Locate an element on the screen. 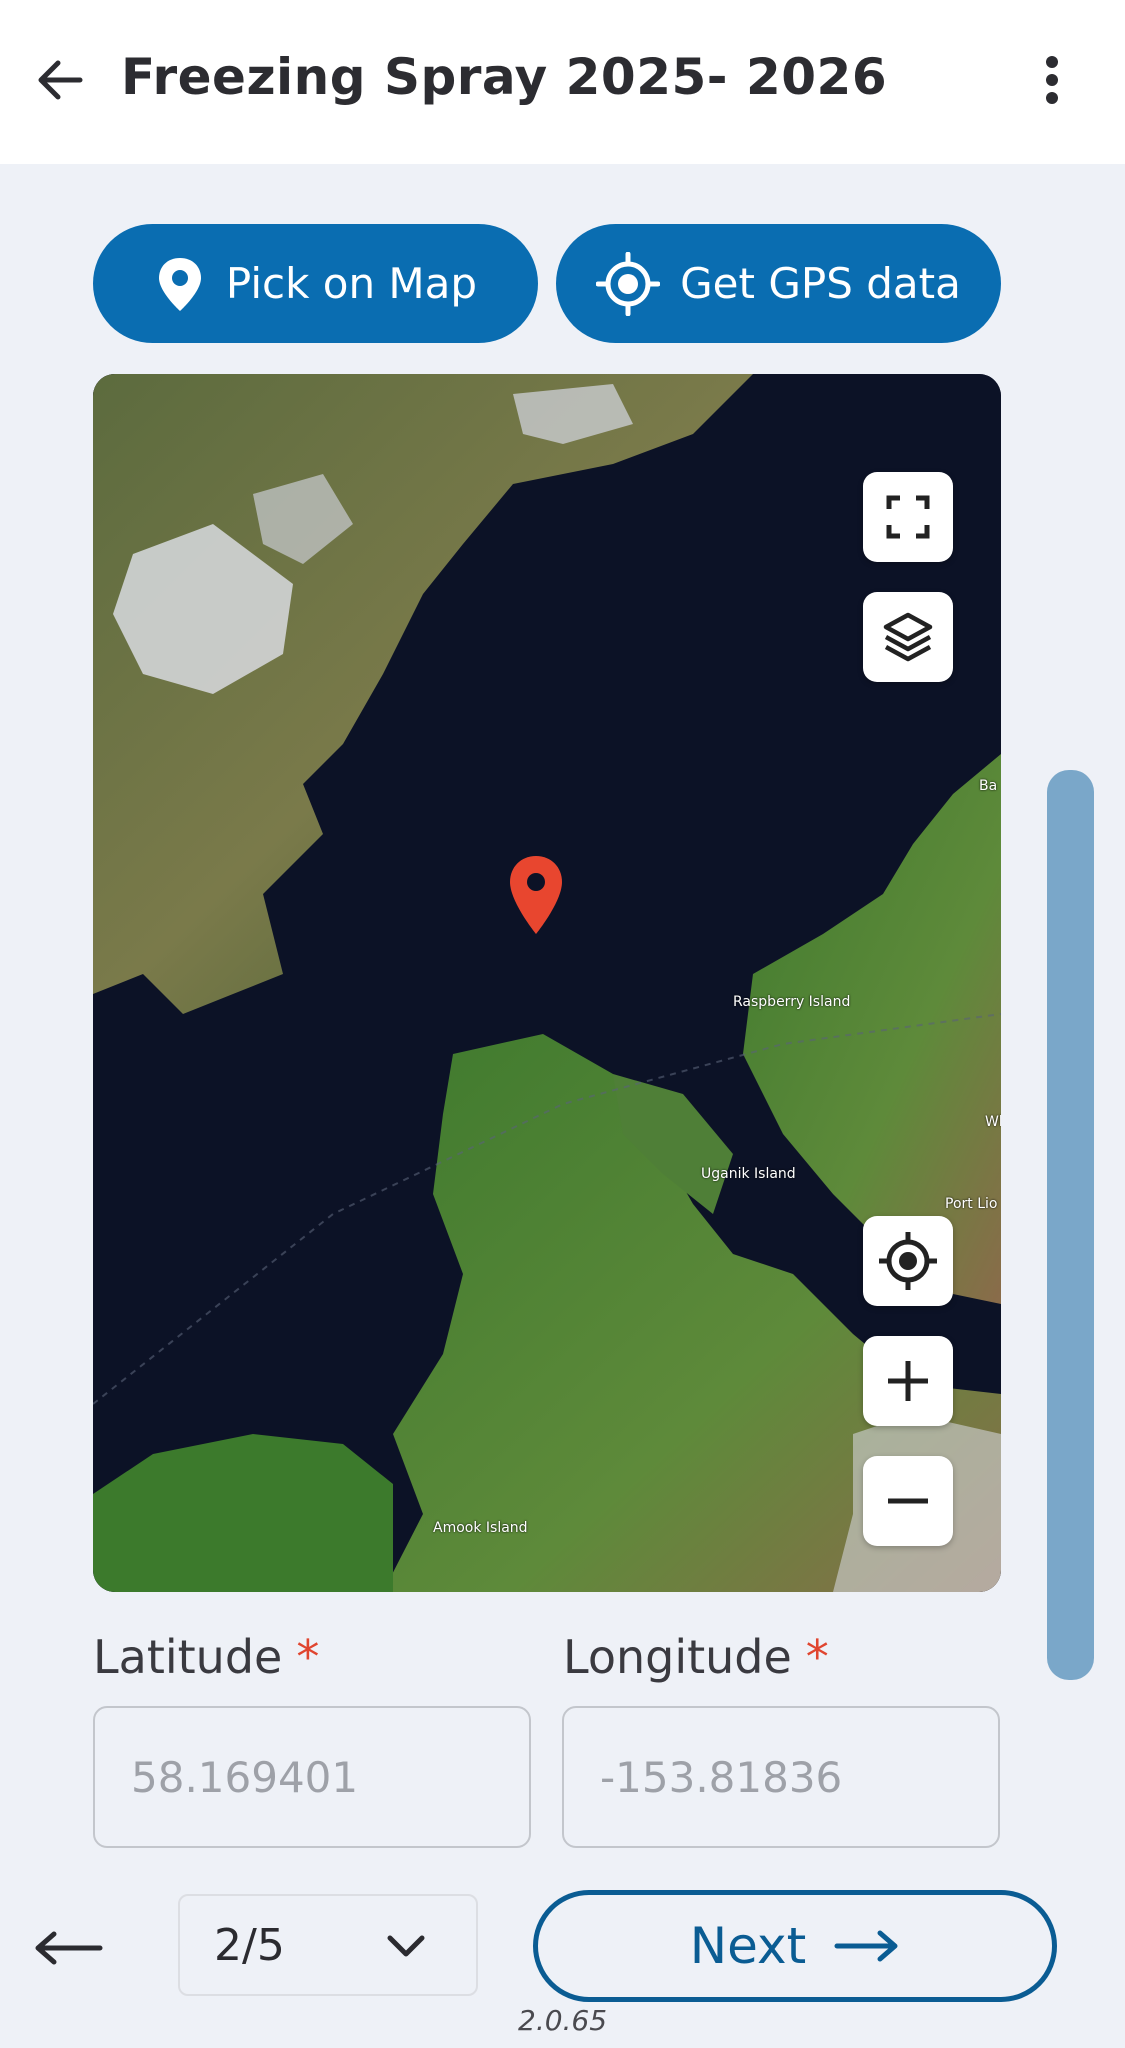  map-label-port-lions: Port Lio is located at coordinates (971, 1204).